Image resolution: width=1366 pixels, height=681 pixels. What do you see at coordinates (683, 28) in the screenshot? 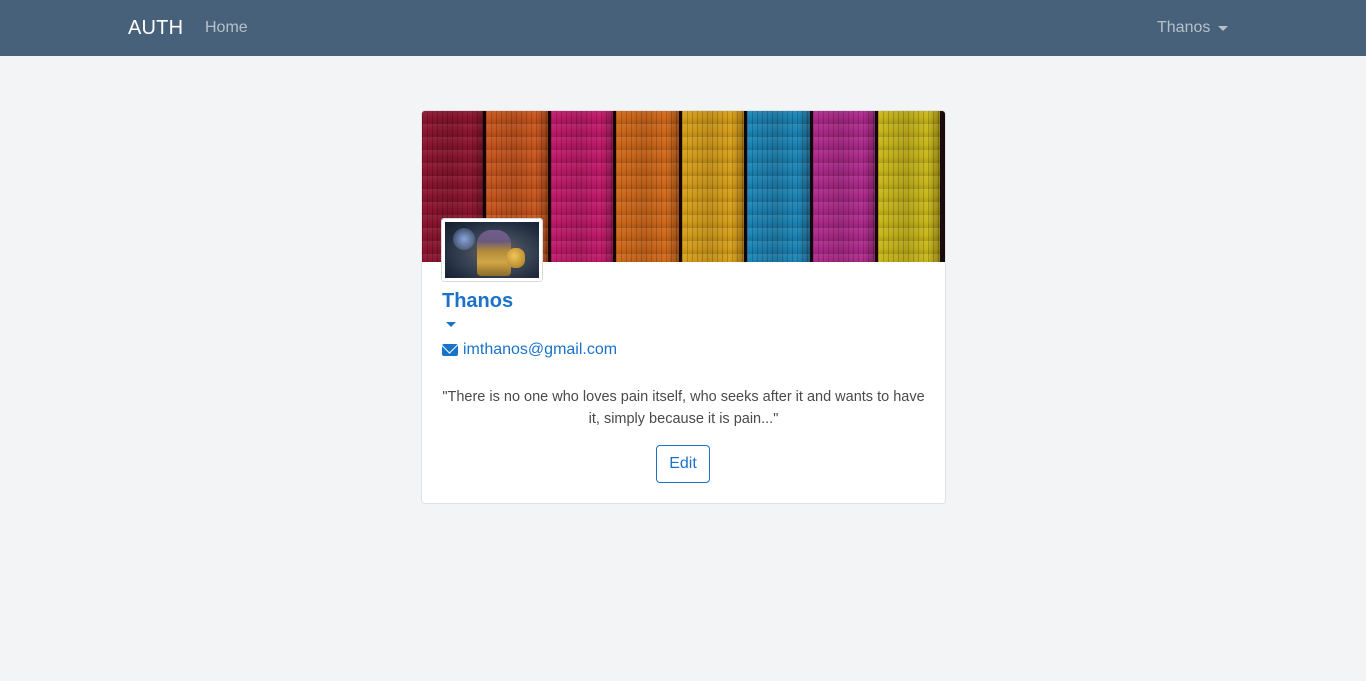
I see `top-navbar: AUTH Home Thanos` at bounding box center [683, 28].